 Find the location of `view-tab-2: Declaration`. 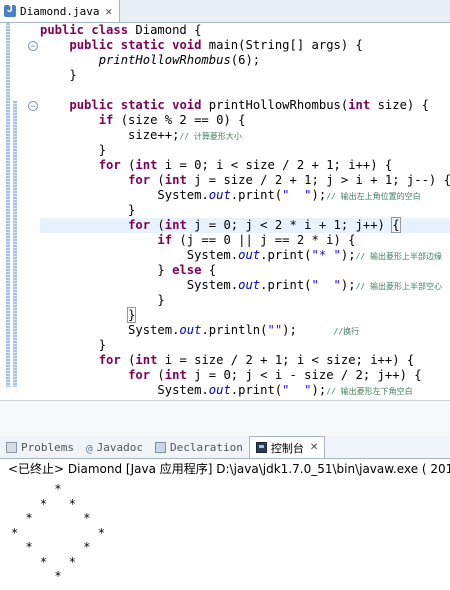

view-tab-2: Declaration is located at coordinates (199, 447).